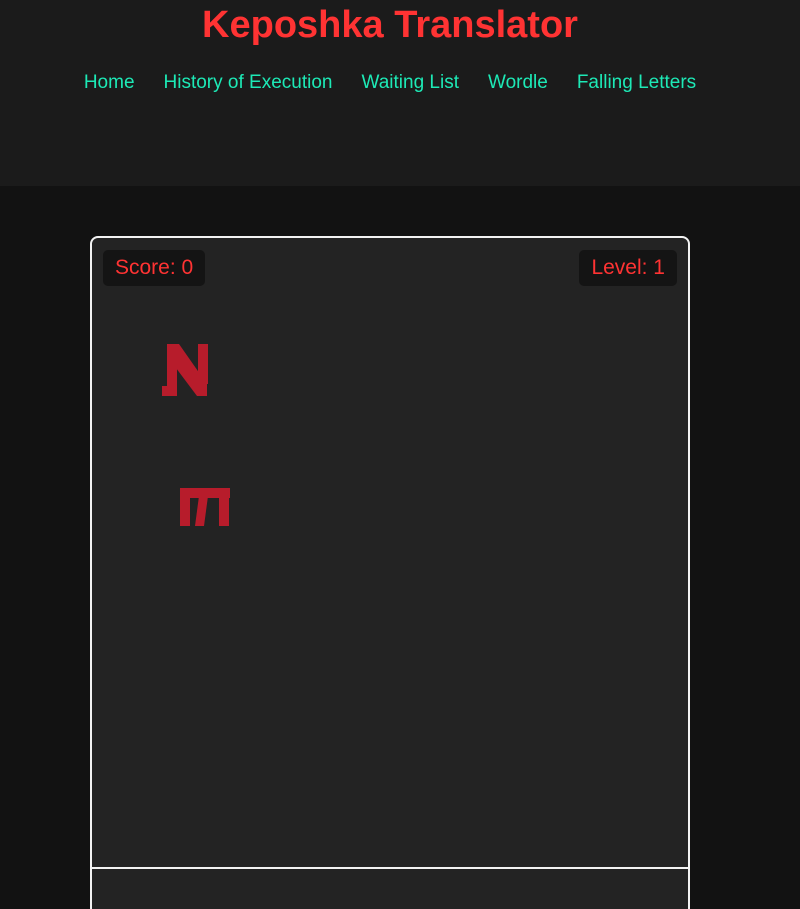 This screenshot has width=800, height=909. Describe the element at coordinates (518, 83) in the screenshot. I see `nav-wordle-link: Wordle` at that location.